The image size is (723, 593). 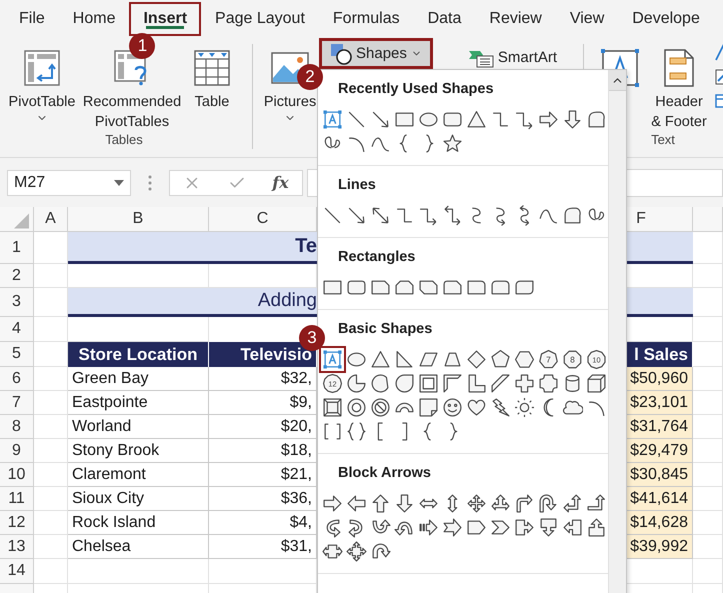 I want to click on hexagon-icon, so click(x=524, y=359).